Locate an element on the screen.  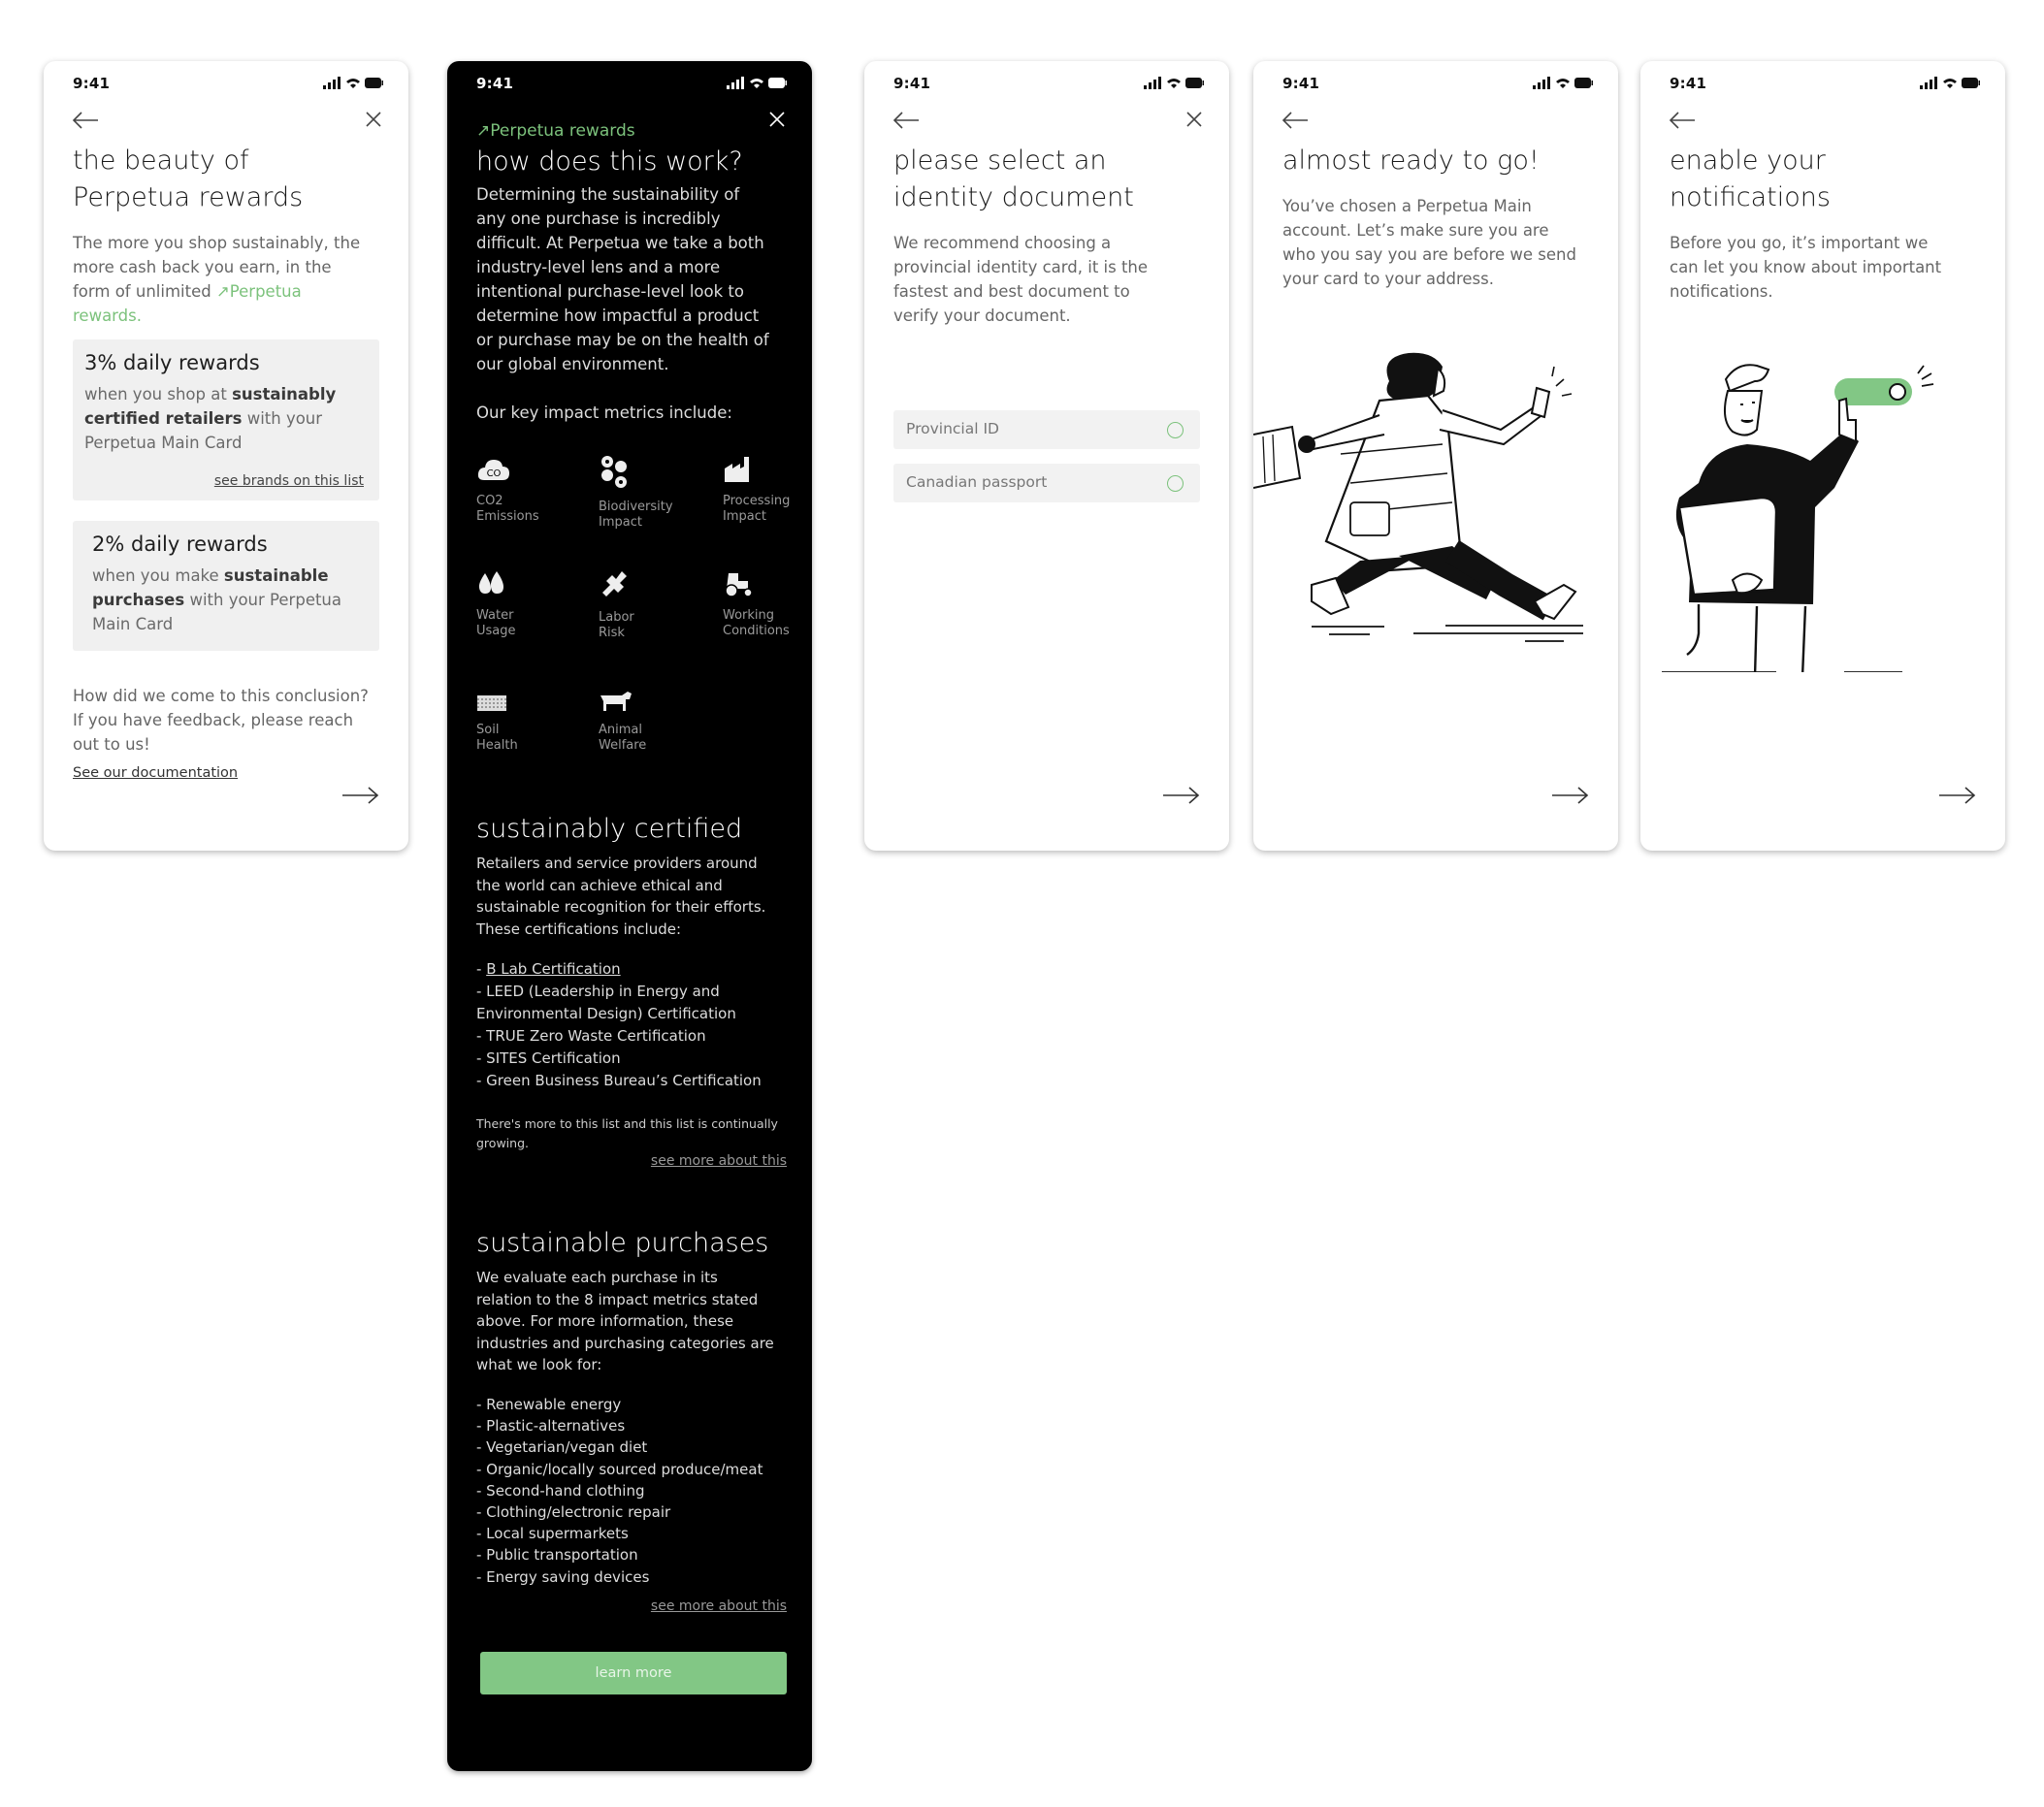
soil-icon is located at coordinates (491, 703).